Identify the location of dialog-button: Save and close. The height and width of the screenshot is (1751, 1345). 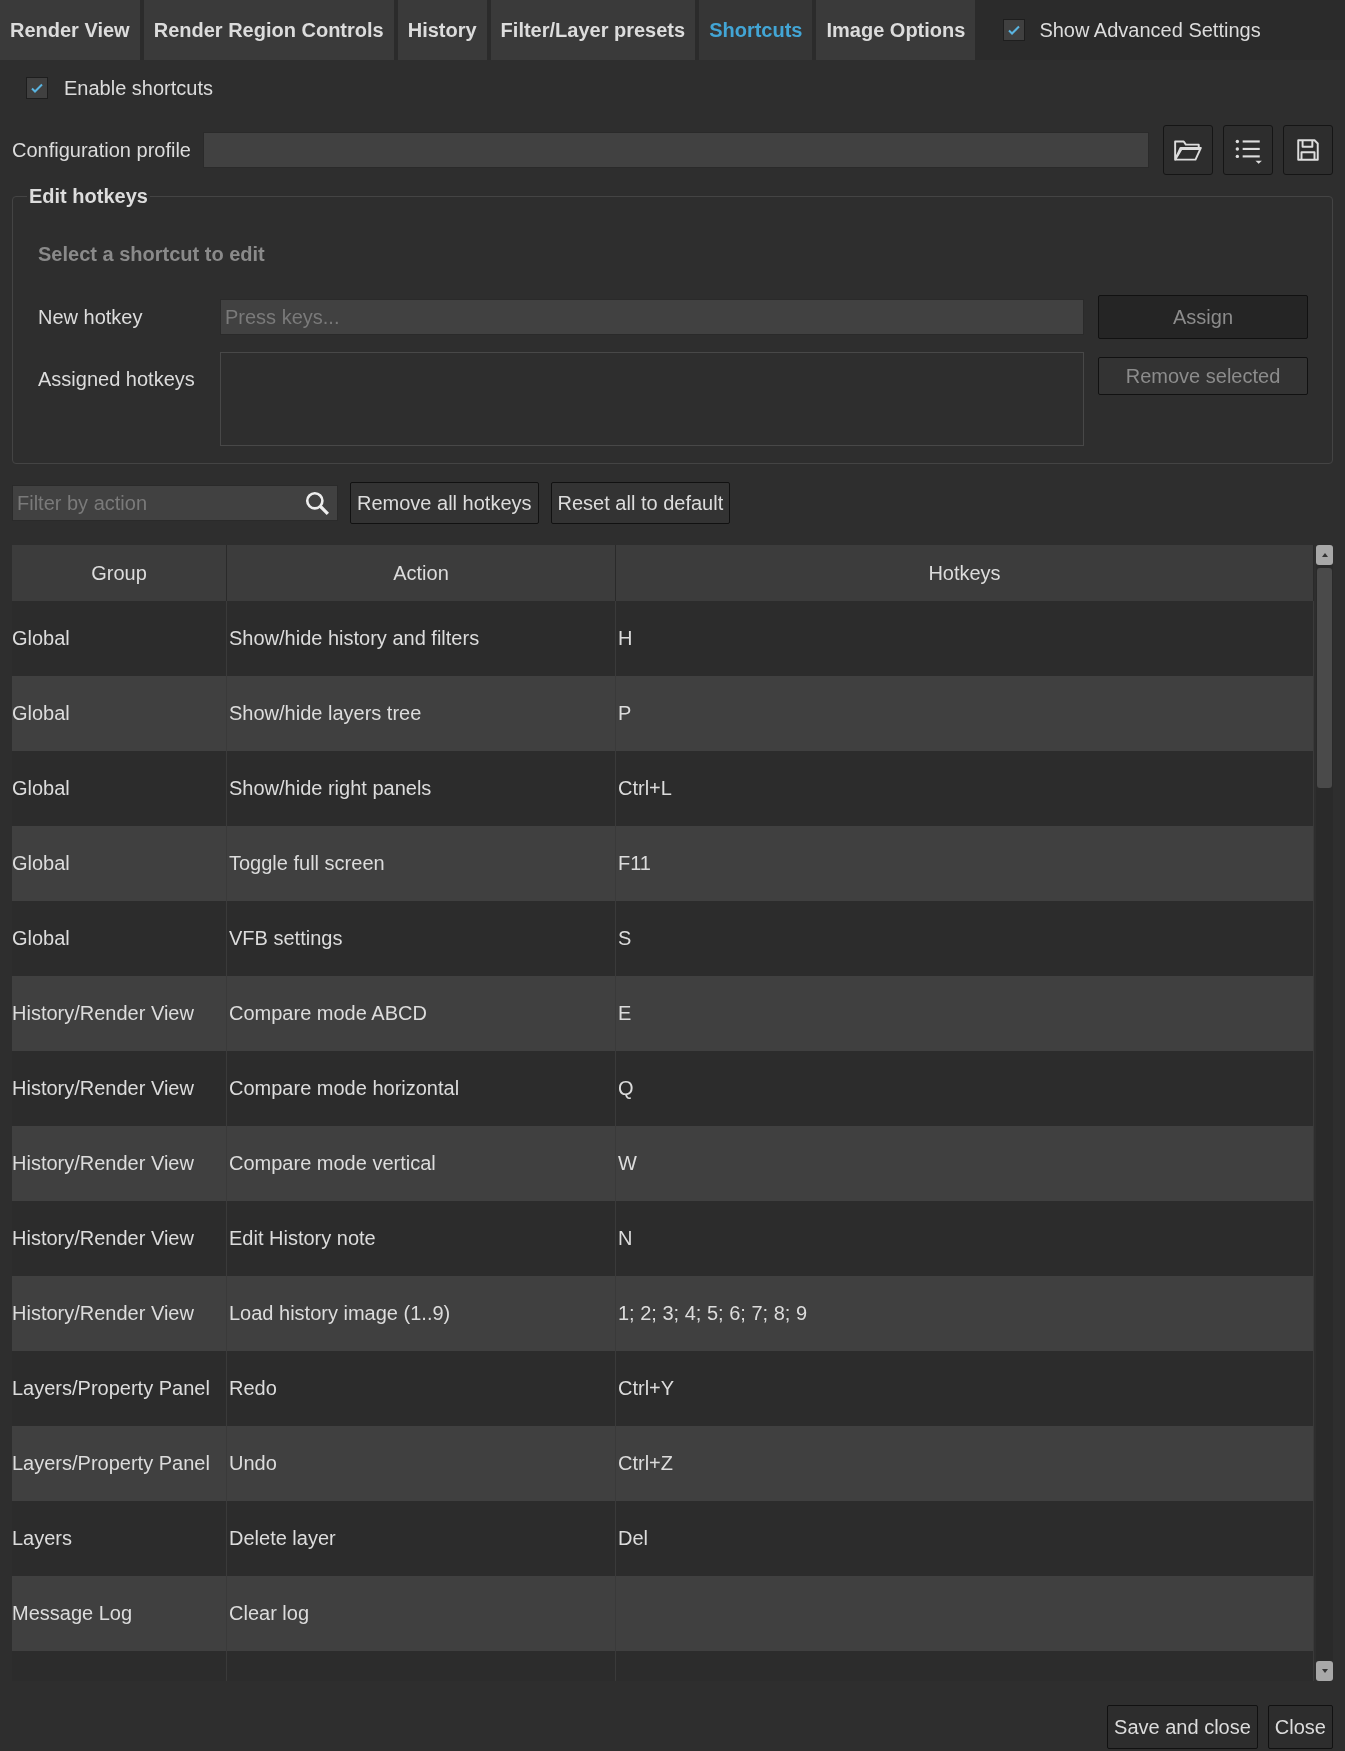
(1182, 1727).